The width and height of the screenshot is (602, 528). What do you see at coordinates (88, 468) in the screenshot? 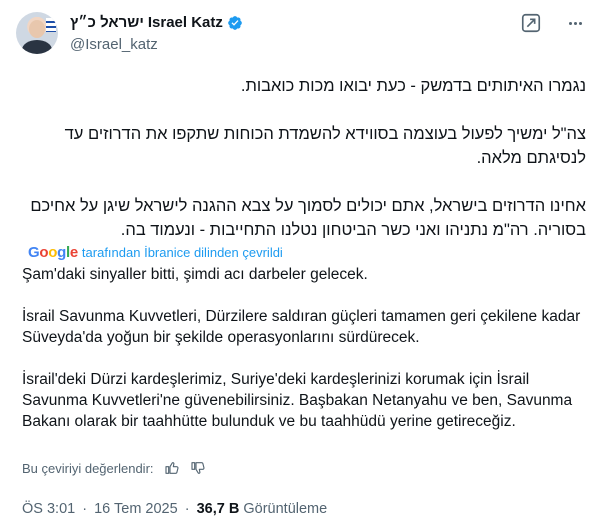
I see `rate-prompt: Bu çeviriyi değerlendir:` at bounding box center [88, 468].